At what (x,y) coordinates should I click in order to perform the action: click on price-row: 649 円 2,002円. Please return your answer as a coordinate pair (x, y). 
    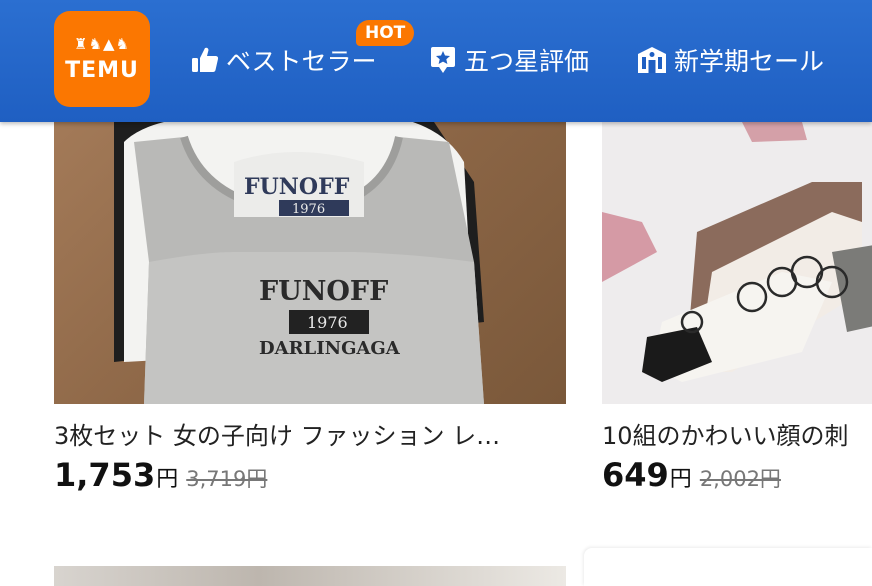
    Looking at the image, I should click on (737, 476).